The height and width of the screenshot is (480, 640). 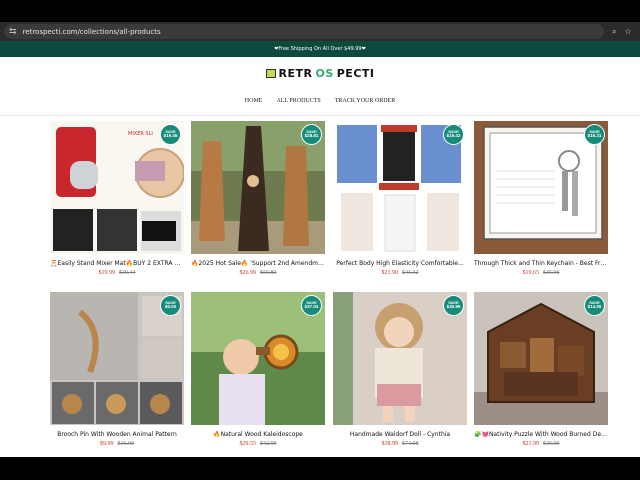 What do you see at coordinates (117, 187) in the screenshot?
I see `product-image-mixer-mat: MIXER SLI SAVE $19.45` at bounding box center [117, 187].